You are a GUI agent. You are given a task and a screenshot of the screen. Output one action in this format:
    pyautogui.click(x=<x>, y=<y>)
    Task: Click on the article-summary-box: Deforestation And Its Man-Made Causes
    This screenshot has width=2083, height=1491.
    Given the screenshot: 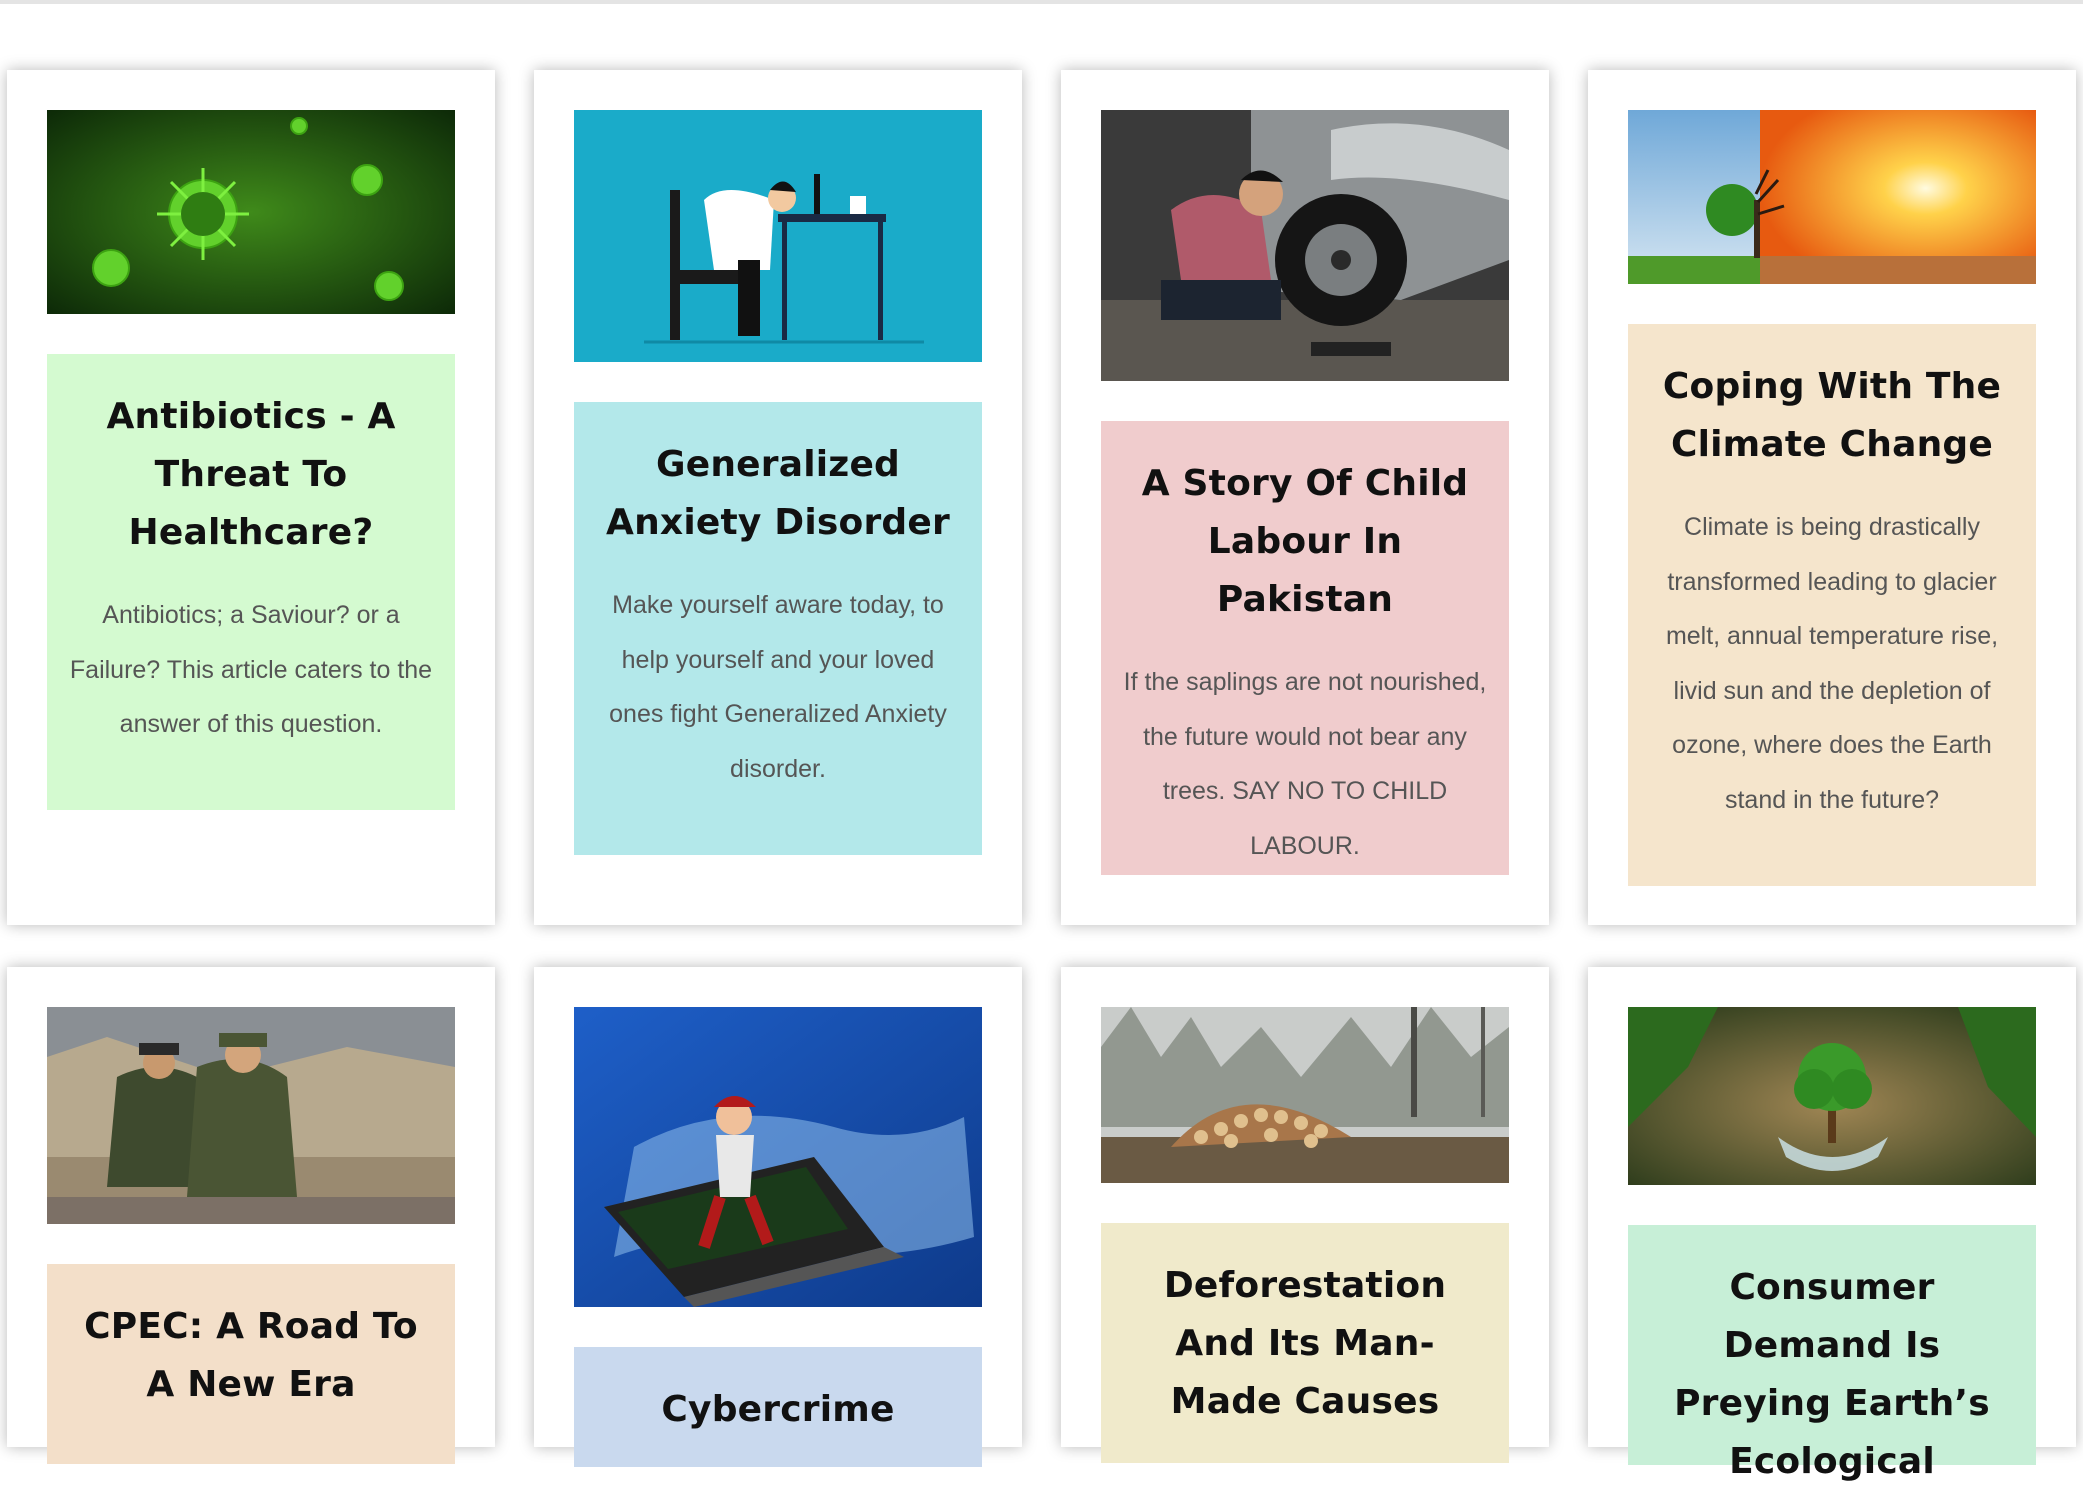 What is the action you would take?
    pyautogui.click(x=1305, y=1343)
    